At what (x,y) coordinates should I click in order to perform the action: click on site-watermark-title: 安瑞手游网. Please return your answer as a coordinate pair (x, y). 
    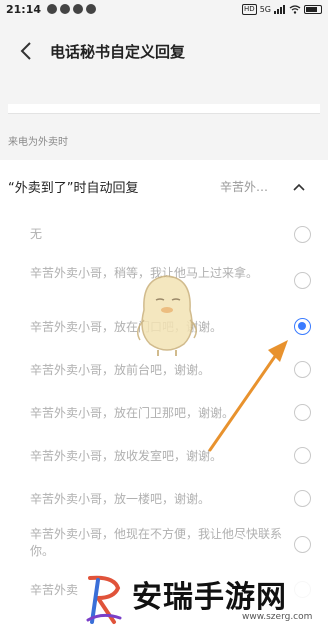
    Looking at the image, I should click on (209, 597).